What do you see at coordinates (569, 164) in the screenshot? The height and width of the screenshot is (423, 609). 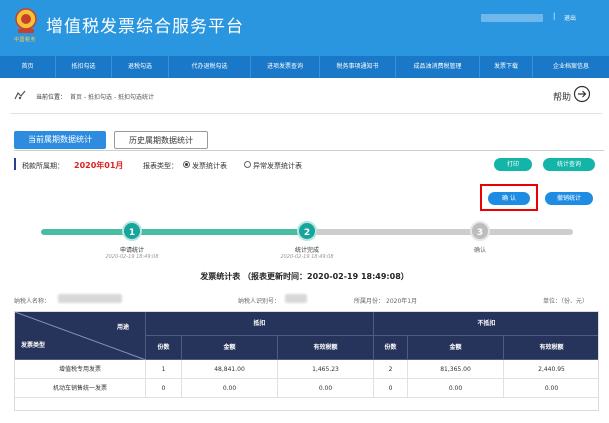 I see `stats-query-button: 统计查询` at bounding box center [569, 164].